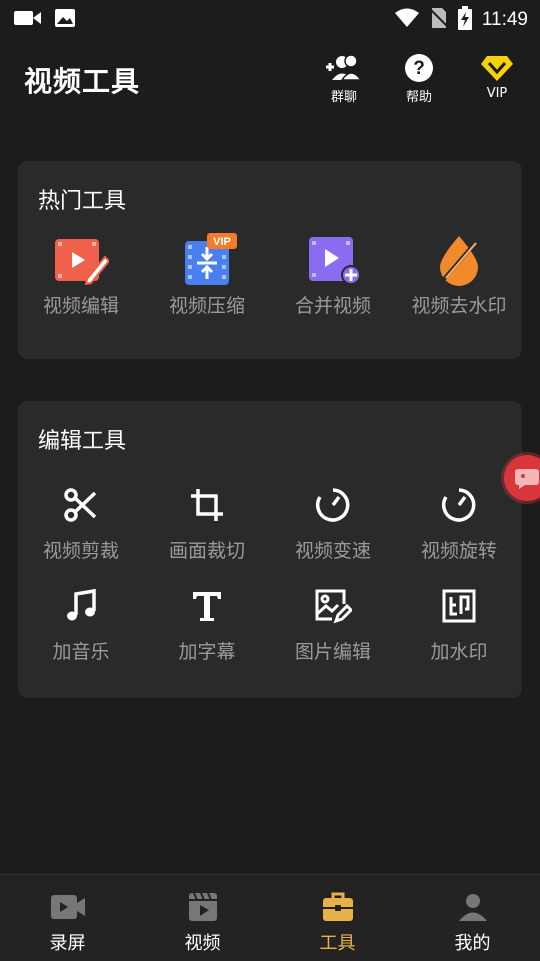  Describe the element at coordinates (332, 551) in the screenshot. I see `tool-label: 视频变速` at that location.